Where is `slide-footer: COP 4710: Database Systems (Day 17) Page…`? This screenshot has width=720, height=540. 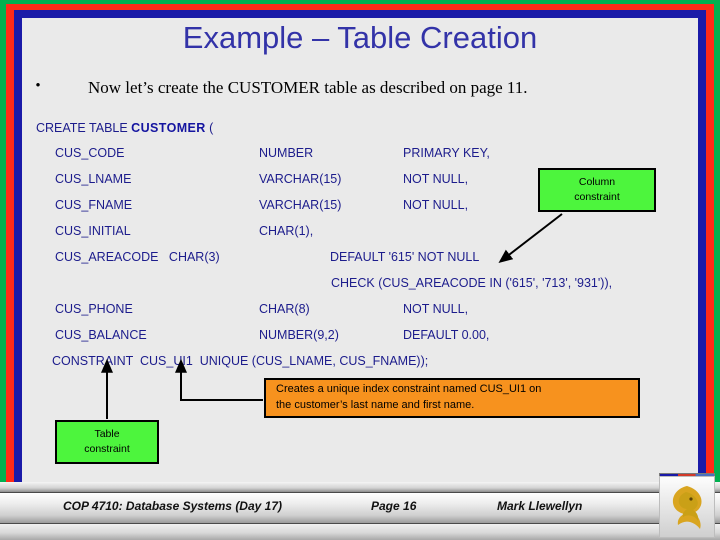
slide-footer: COP 4710: Database Systems (Day 17) Page… is located at coordinates (360, 511).